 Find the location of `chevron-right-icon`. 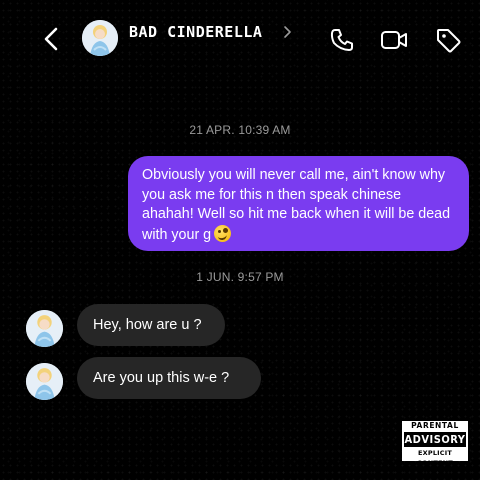

chevron-right-icon is located at coordinates (287, 32).